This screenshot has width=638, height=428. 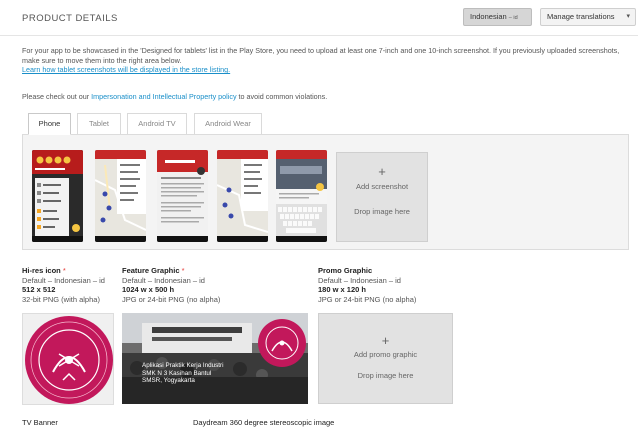 What do you see at coordinates (171, 299) in the screenshot?
I see `feature-graphic-format: JPG or 24-bit PNG (no alpha)` at bounding box center [171, 299].